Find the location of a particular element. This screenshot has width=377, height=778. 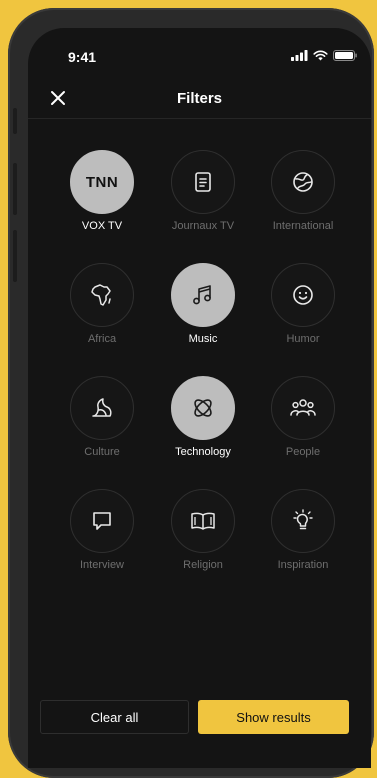

chat-bubble-icon is located at coordinates (102, 521).